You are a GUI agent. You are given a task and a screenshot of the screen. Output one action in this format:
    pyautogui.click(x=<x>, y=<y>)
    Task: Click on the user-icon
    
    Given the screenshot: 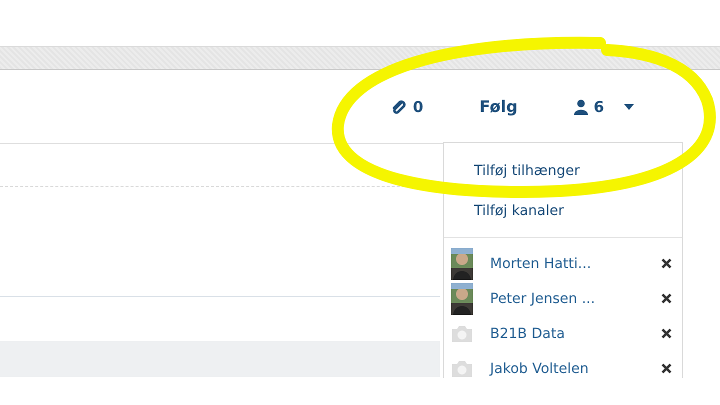 What is the action you would take?
    pyautogui.click(x=581, y=106)
    